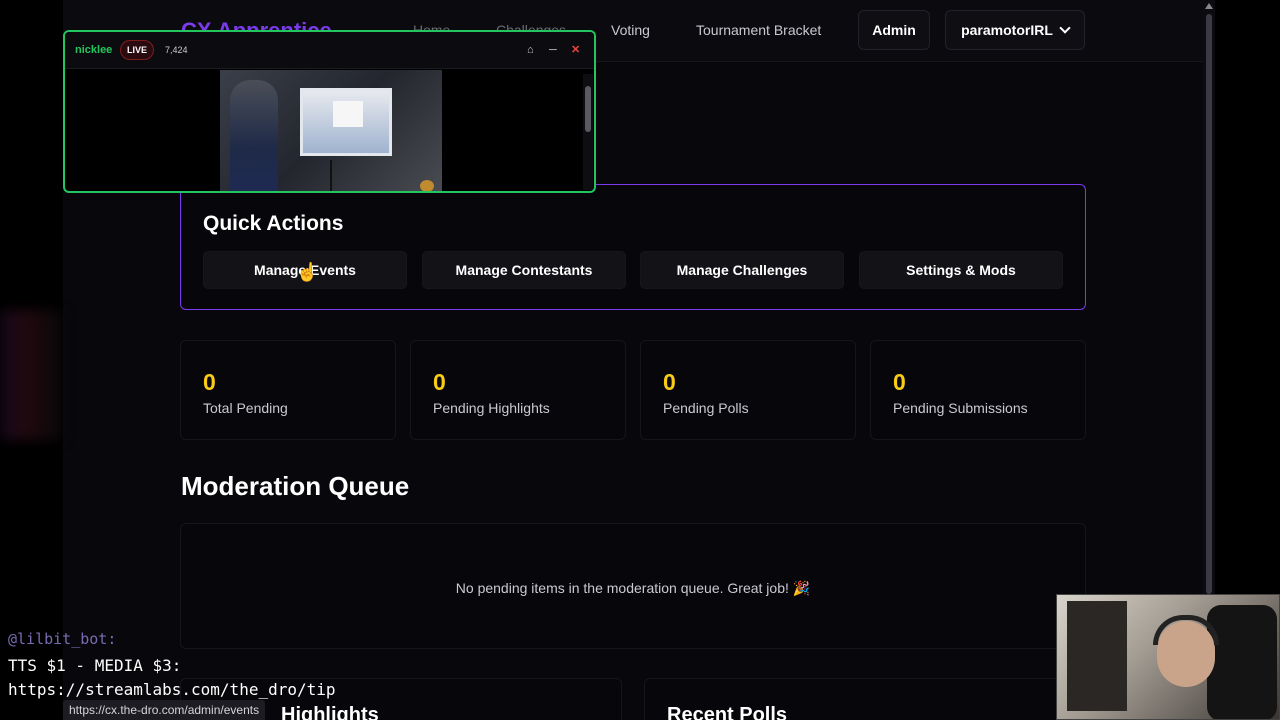 Image resolution: width=1280 pixels, height=720 pixels. I want to click on stat-card-pending-highlights: 0 Pending Highlights, so click(518, 390).